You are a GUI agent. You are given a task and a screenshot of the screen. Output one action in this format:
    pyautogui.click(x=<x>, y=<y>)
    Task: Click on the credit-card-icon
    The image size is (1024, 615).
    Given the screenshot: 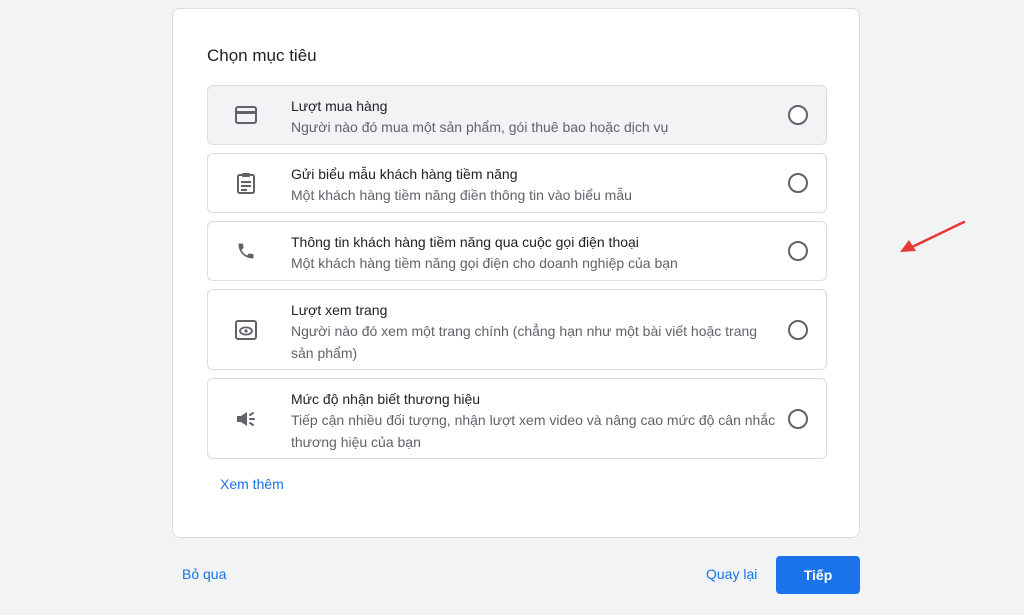 What is the action you would take?
    pyautogui.click(x=246, y=115)
    